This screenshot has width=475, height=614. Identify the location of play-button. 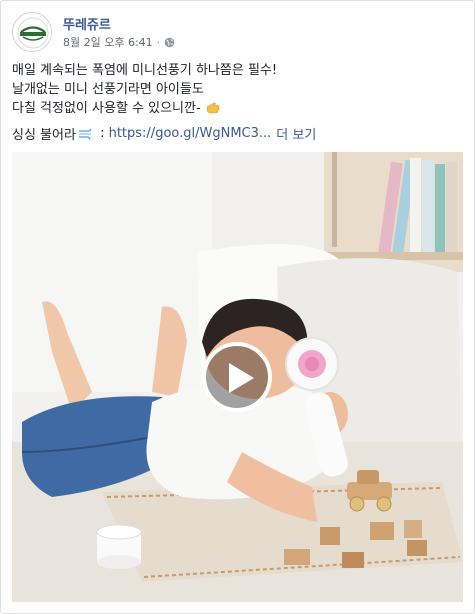
(237, 377).